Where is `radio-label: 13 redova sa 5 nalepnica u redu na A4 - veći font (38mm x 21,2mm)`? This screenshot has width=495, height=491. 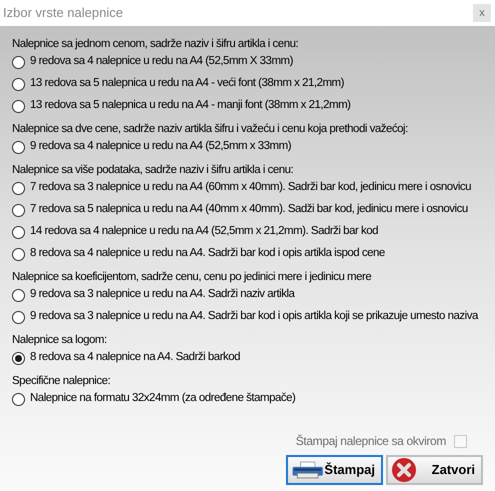
radio-label: 13 redova sa 5 nalepnica u redu na A4 - veći font (38mm x 21,2mm) is located at coordinates (187, 84).